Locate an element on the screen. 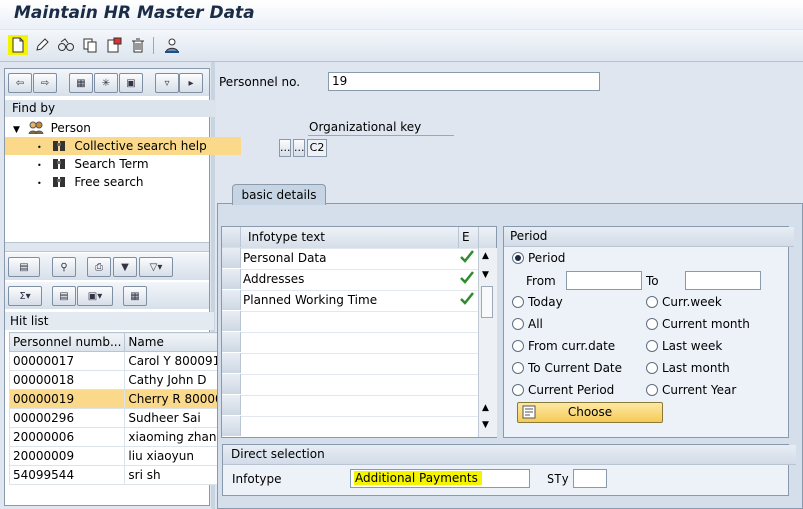 The image size is (803, 509). table-row: 00000018 Cathy John D is located at coordinates (118, 380).